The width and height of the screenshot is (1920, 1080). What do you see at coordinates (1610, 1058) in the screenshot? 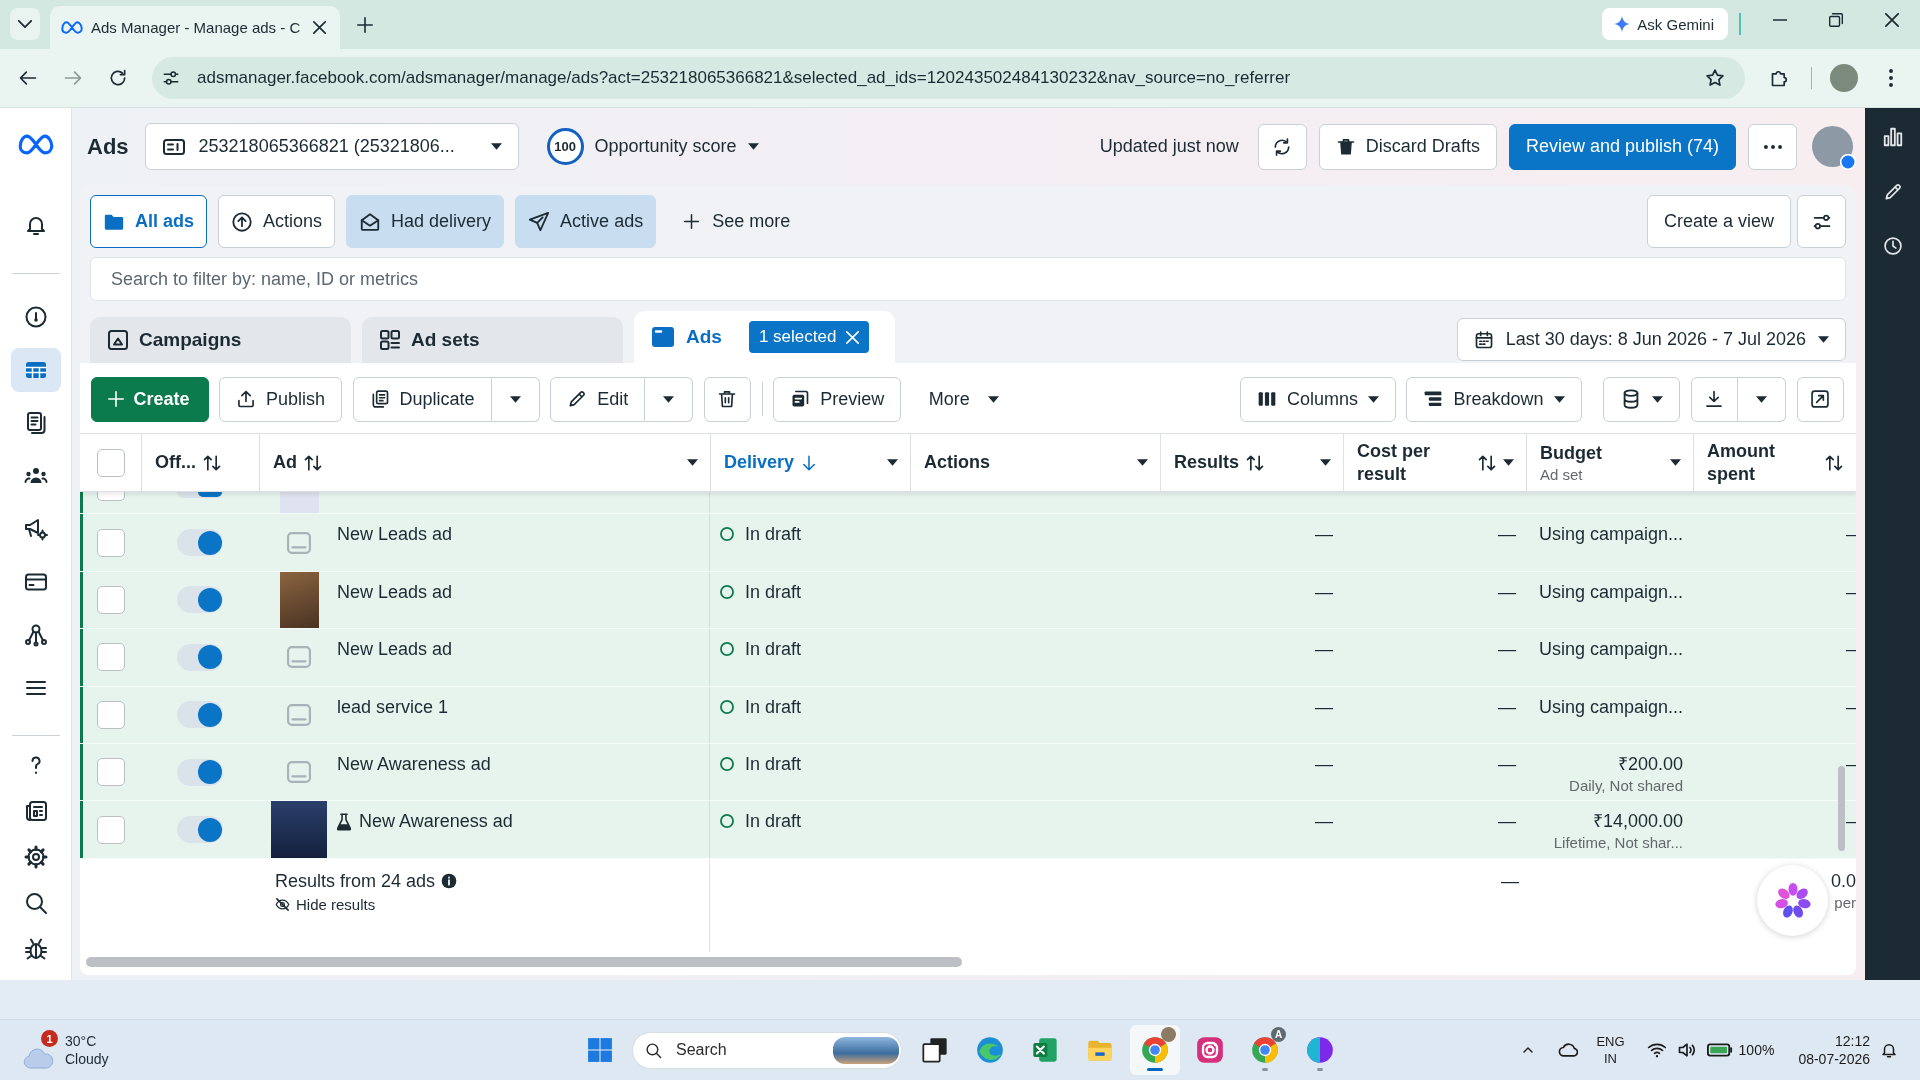
I see `region-indicator: IN` at bounding box center [1610, 1058].